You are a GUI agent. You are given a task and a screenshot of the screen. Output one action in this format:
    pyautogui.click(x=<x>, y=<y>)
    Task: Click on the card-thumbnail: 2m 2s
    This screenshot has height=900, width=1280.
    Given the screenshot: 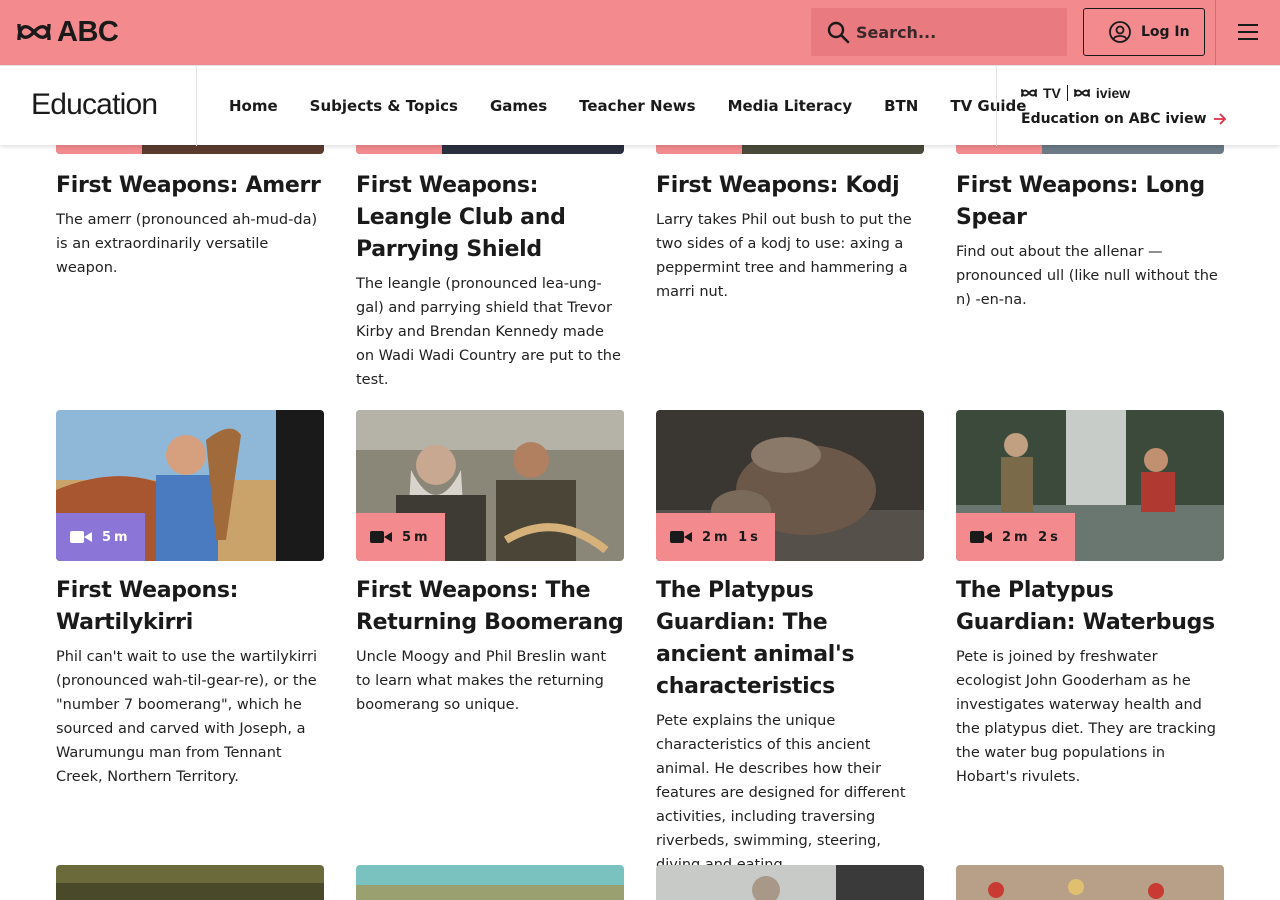 What is the action you would take?
    pyautogui.click(x=1090, y=485)
    